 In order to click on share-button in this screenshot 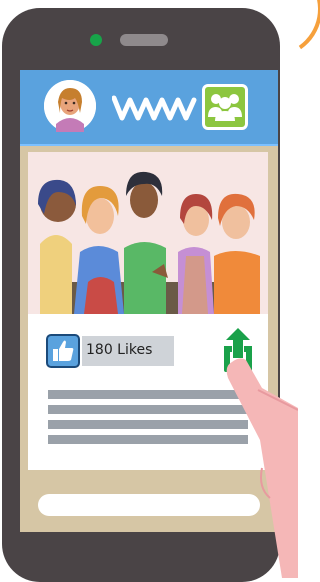, I will do `click(238, 350)`.